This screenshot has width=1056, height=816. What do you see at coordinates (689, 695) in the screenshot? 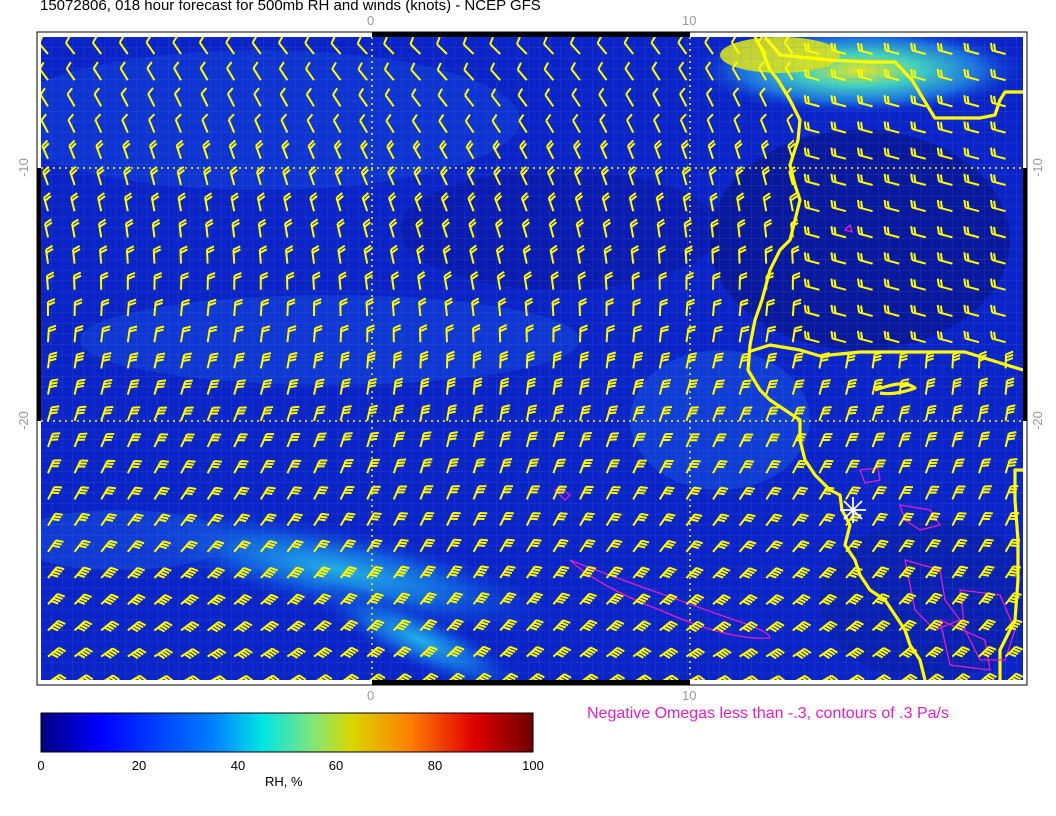
I see `x-axis-label-bottom-10: 10` at bounding box center [689, 695].